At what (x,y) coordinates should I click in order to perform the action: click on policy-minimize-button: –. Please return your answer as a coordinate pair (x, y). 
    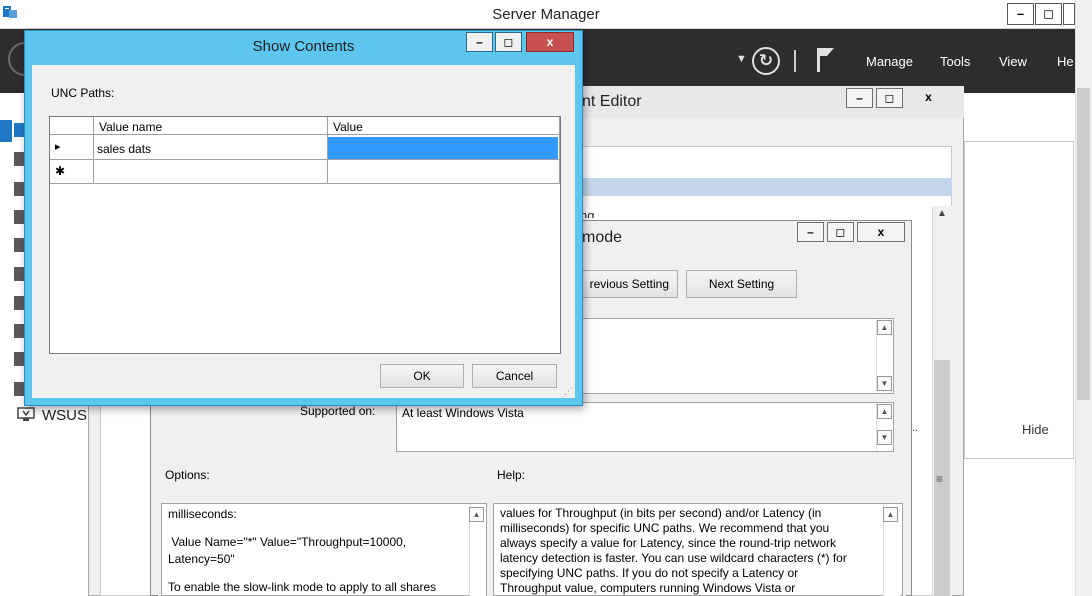
    Looking at the image, I should click on (810, 232).